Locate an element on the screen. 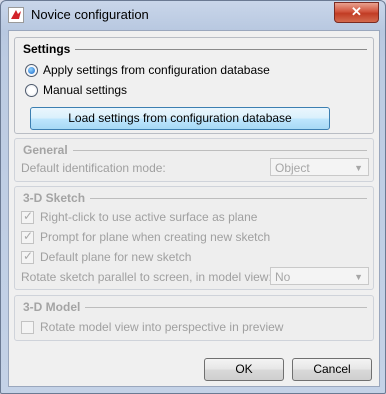 Image resolution: width=386 pixels, height=394 pixels. default-plane-checkbox: Default plane for new sketch is located at coordinates (106, 257).